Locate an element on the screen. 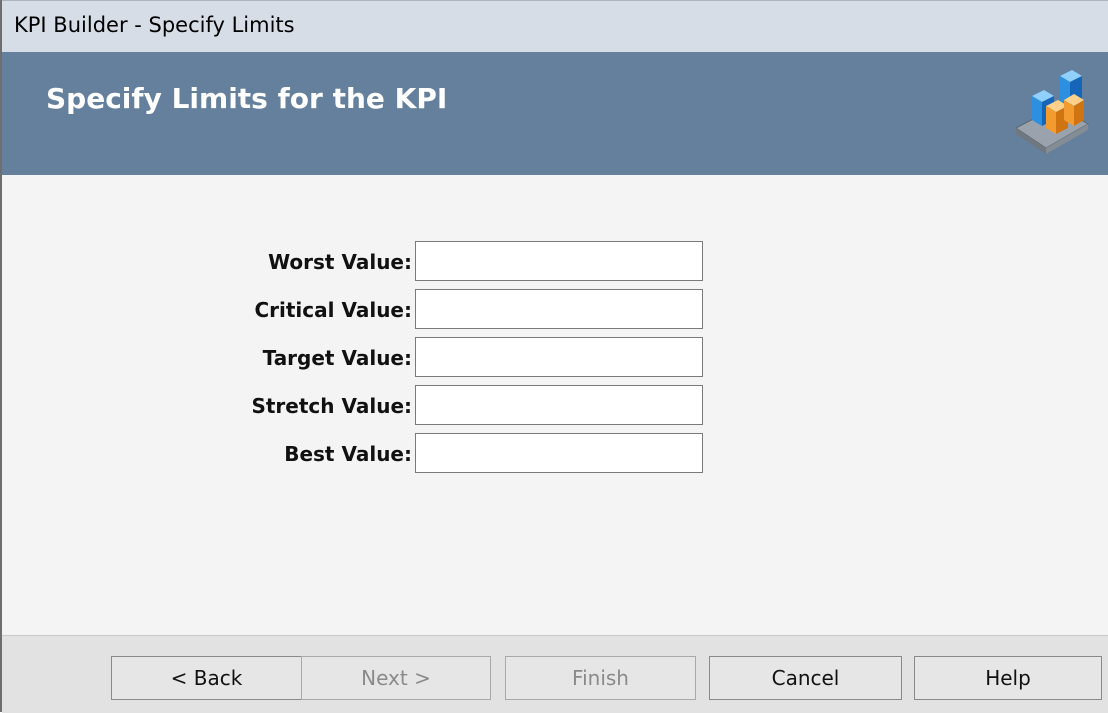  best-value-label: Best Value: is located at coordinates (348, 454).